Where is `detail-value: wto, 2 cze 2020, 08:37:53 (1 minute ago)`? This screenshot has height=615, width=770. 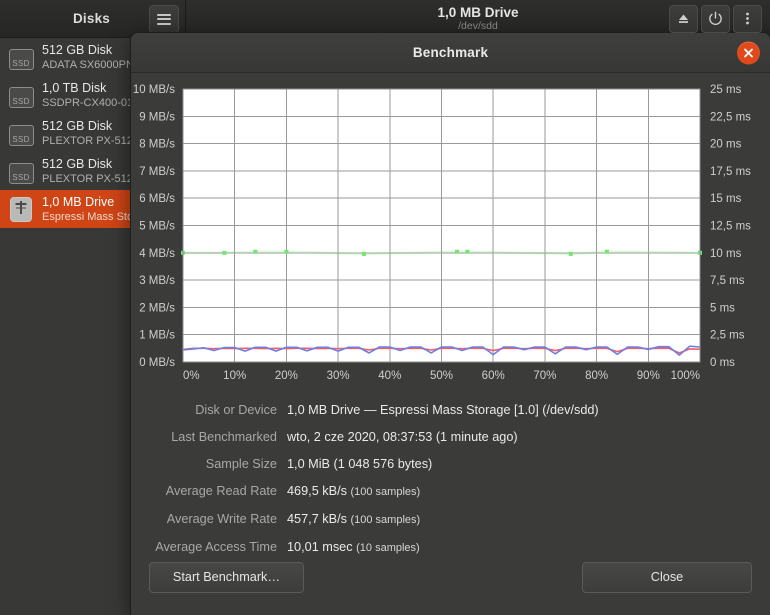 detail-value: wto, 2 cze 2020, 08:37:53 (1 minute ago) is located at coordinates (402, 437).